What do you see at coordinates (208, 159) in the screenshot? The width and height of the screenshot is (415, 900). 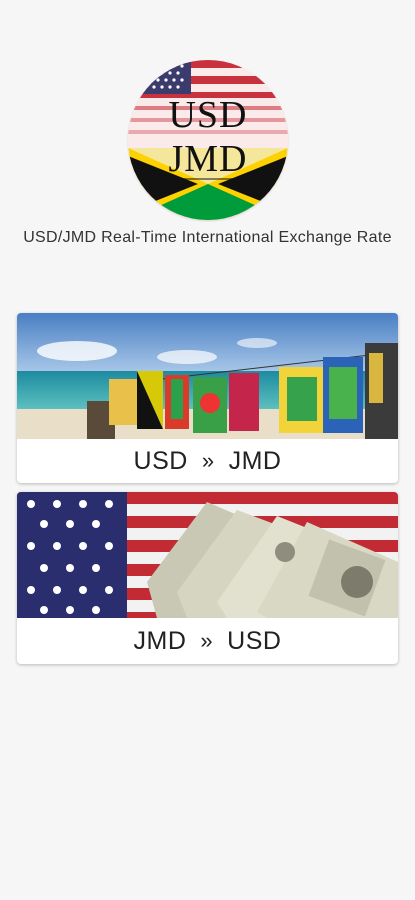 I see `logo-line-2: JMD` at bounding box center [208, 159].